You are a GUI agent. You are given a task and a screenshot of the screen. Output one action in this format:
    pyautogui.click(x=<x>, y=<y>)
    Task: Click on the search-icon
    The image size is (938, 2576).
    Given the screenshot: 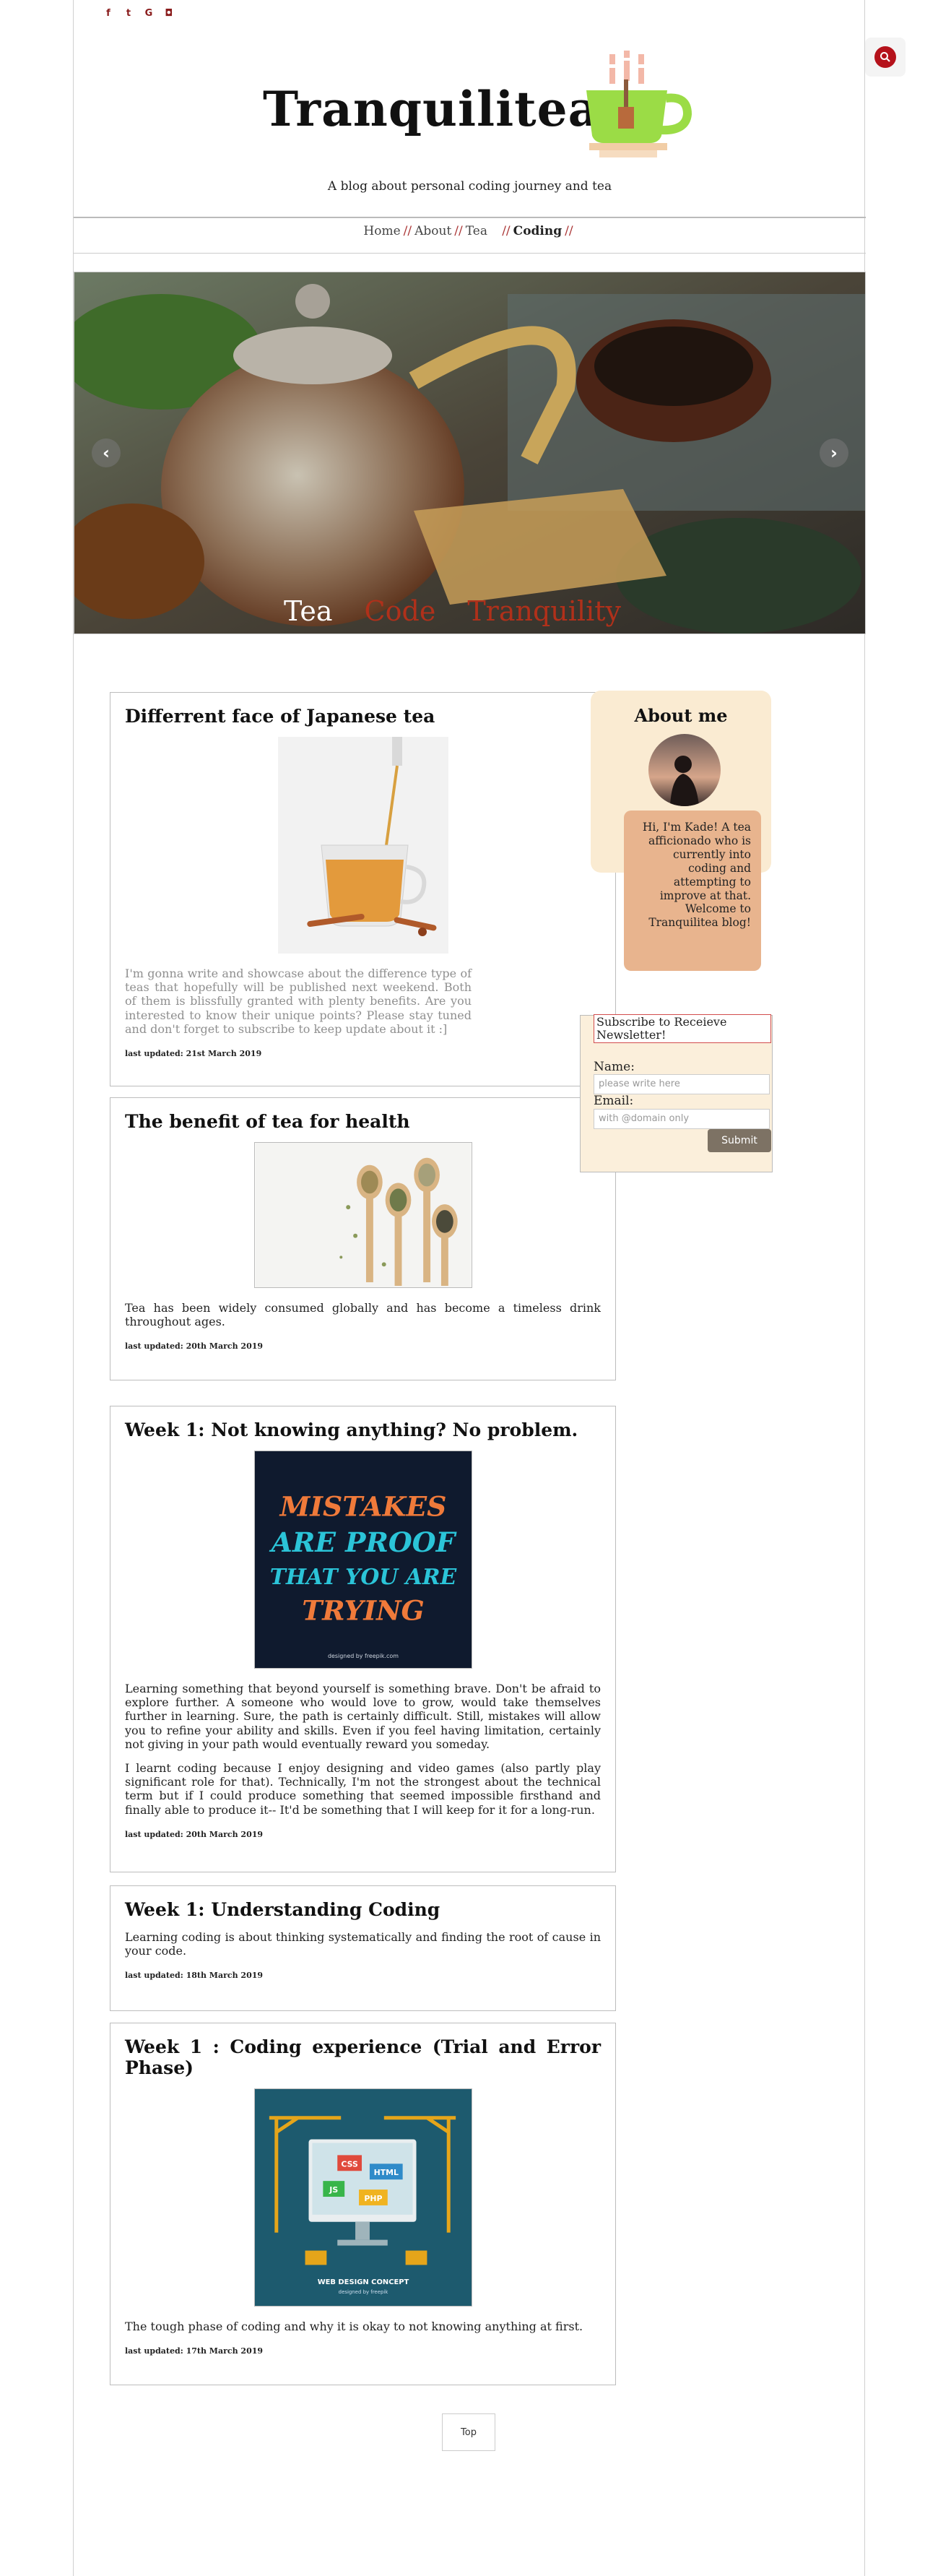 What is the action you would take?
    pyautogui.click(x=885, y=57)
    